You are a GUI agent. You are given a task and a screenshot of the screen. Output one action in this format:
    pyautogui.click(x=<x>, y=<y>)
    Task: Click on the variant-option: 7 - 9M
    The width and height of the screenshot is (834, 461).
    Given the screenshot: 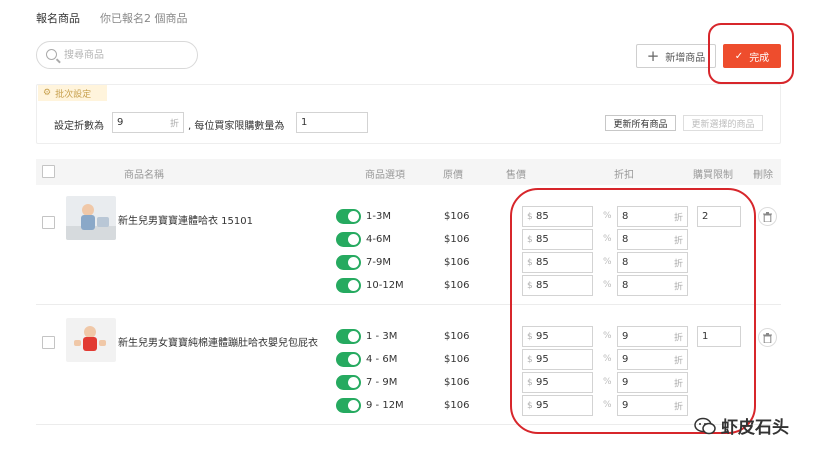 What is the action you would take?
    pyautogui.click(x=382, y=382)
    